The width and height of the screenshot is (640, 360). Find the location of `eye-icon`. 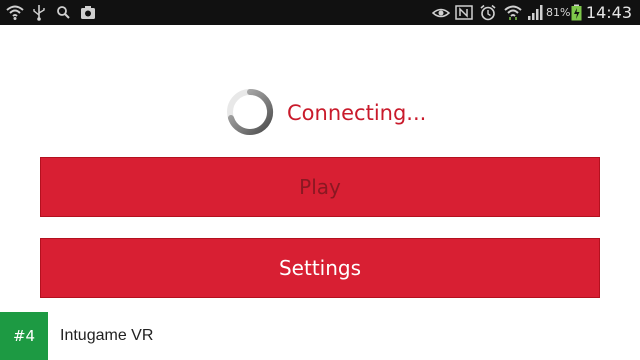

eye-icon is located at coordinates (441, 13).